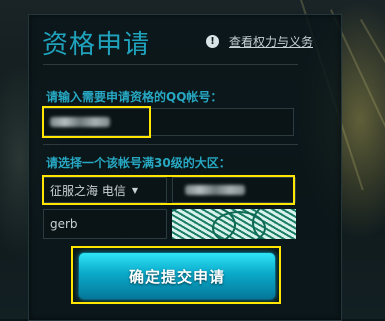 Image resolution: width=385 pixels, height=321 pixels. I want to click on terms-link-label: 查看权力与义务, so click(271, 41).